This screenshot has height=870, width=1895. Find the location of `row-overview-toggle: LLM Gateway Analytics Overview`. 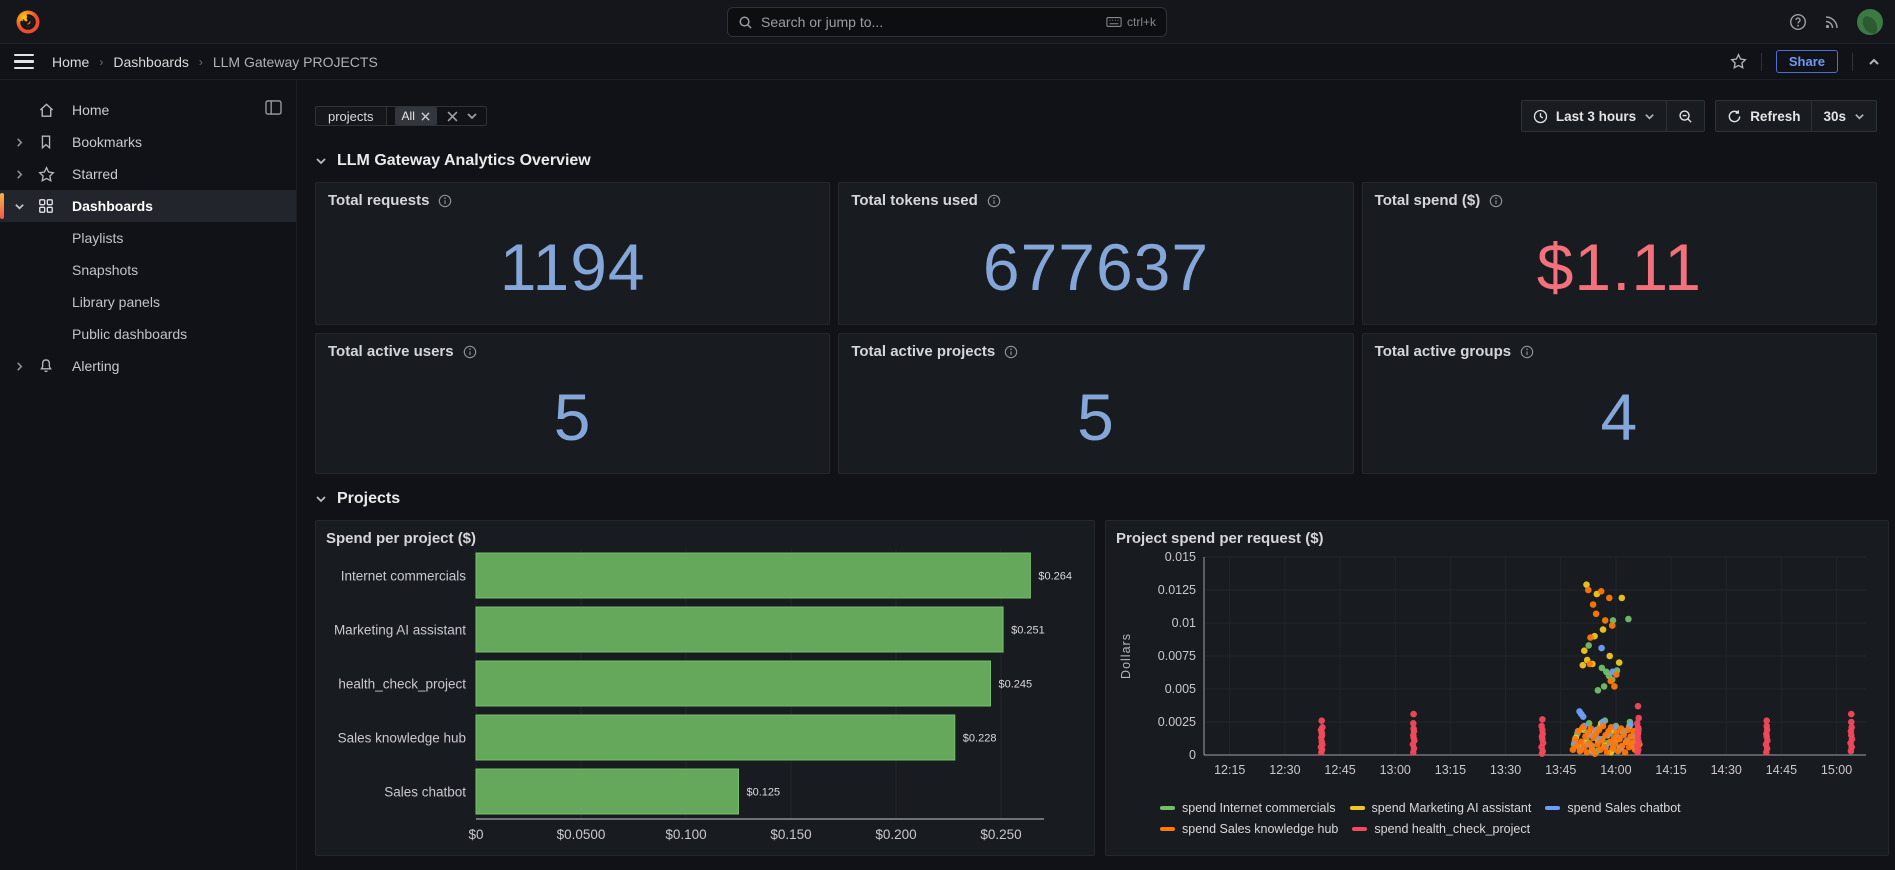

row-overview-toggle: LLM Gateway Analytics Overview is located at coordinates (1096, 161).